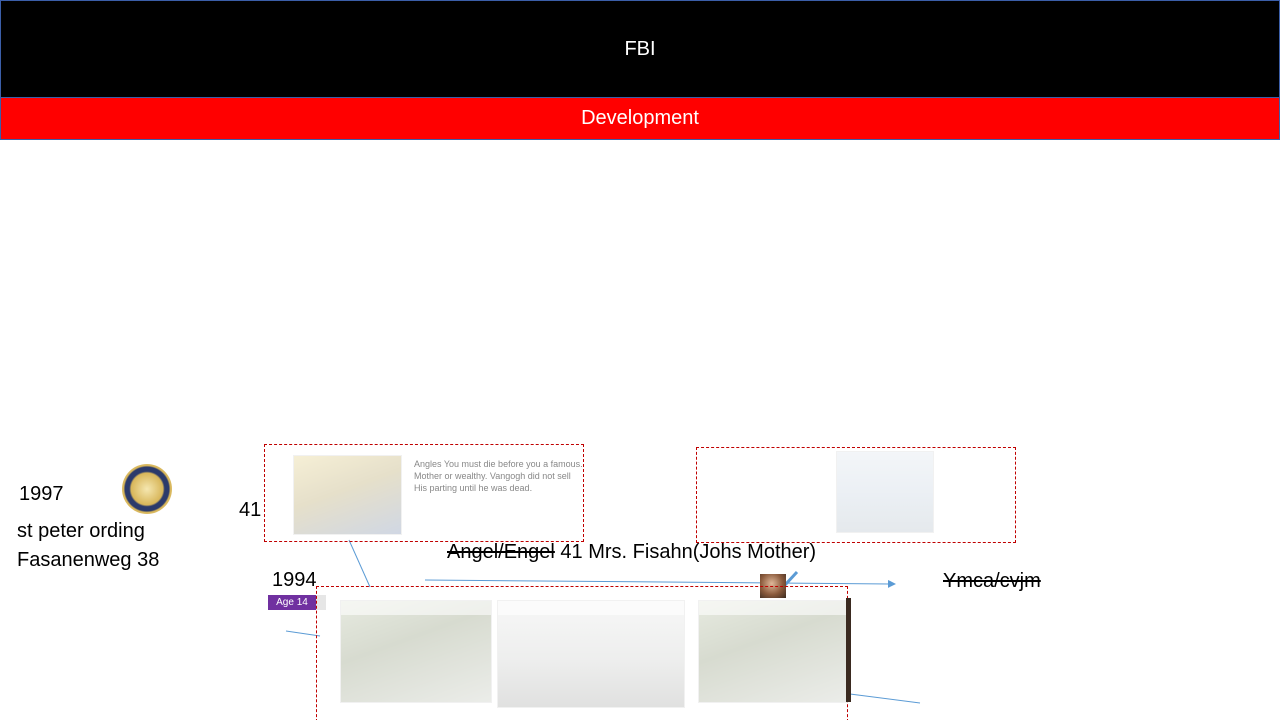  I want to click on mrs-fisahn-label: Angel/Engel 41 Mrs. Fisahn(Johs Mother), so click(631, 552).